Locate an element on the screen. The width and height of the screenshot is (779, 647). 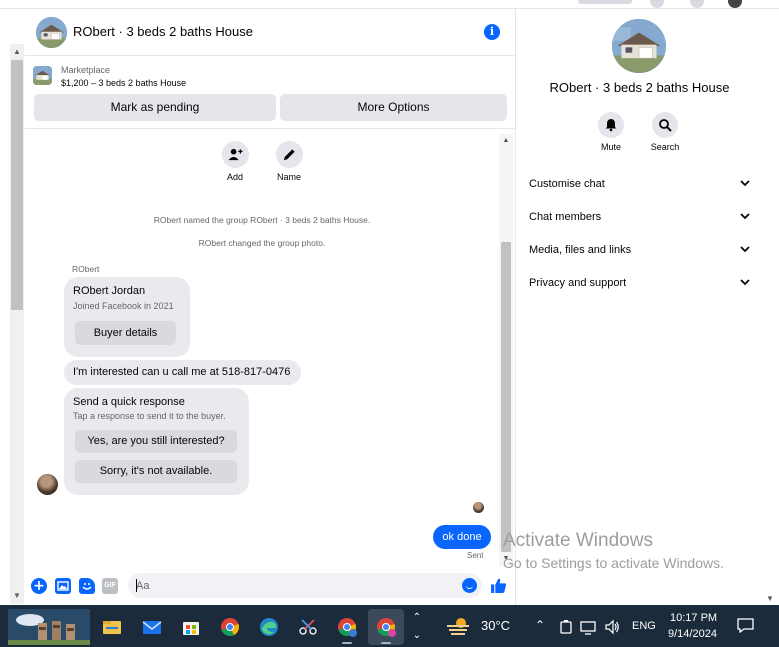
chrome-profile-icon is located at coordinates (347, 627).